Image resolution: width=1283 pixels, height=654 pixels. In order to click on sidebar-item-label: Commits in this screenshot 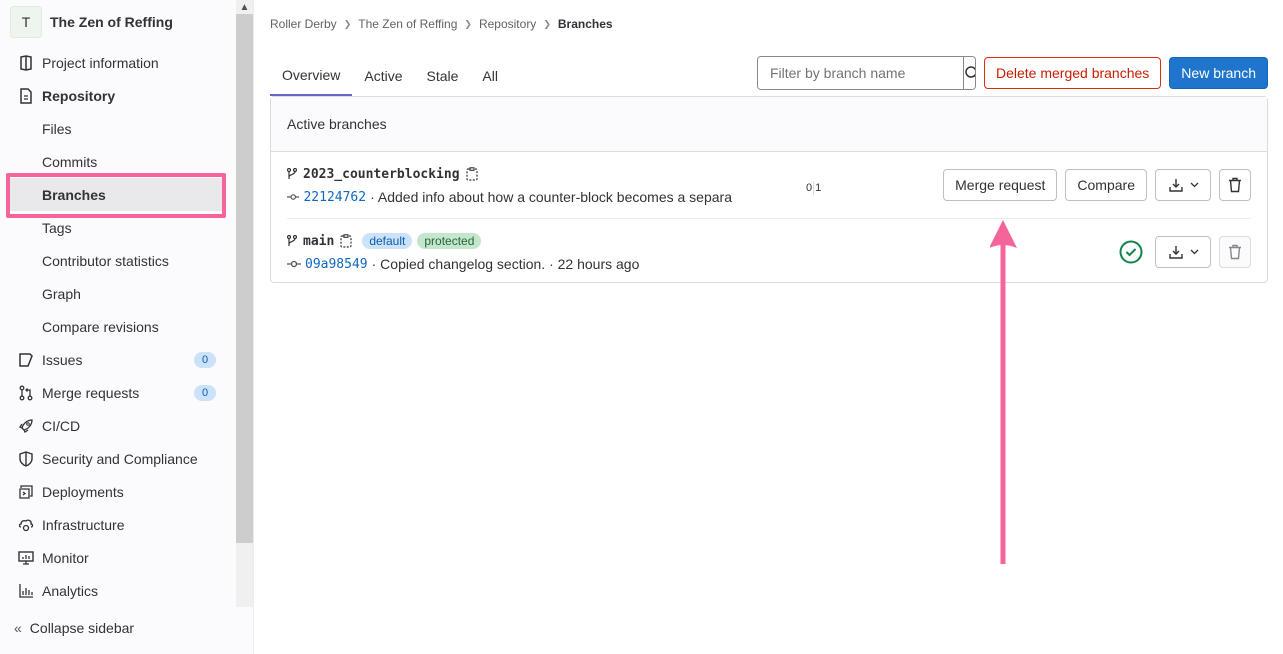, I will do `click(70, 161)`.